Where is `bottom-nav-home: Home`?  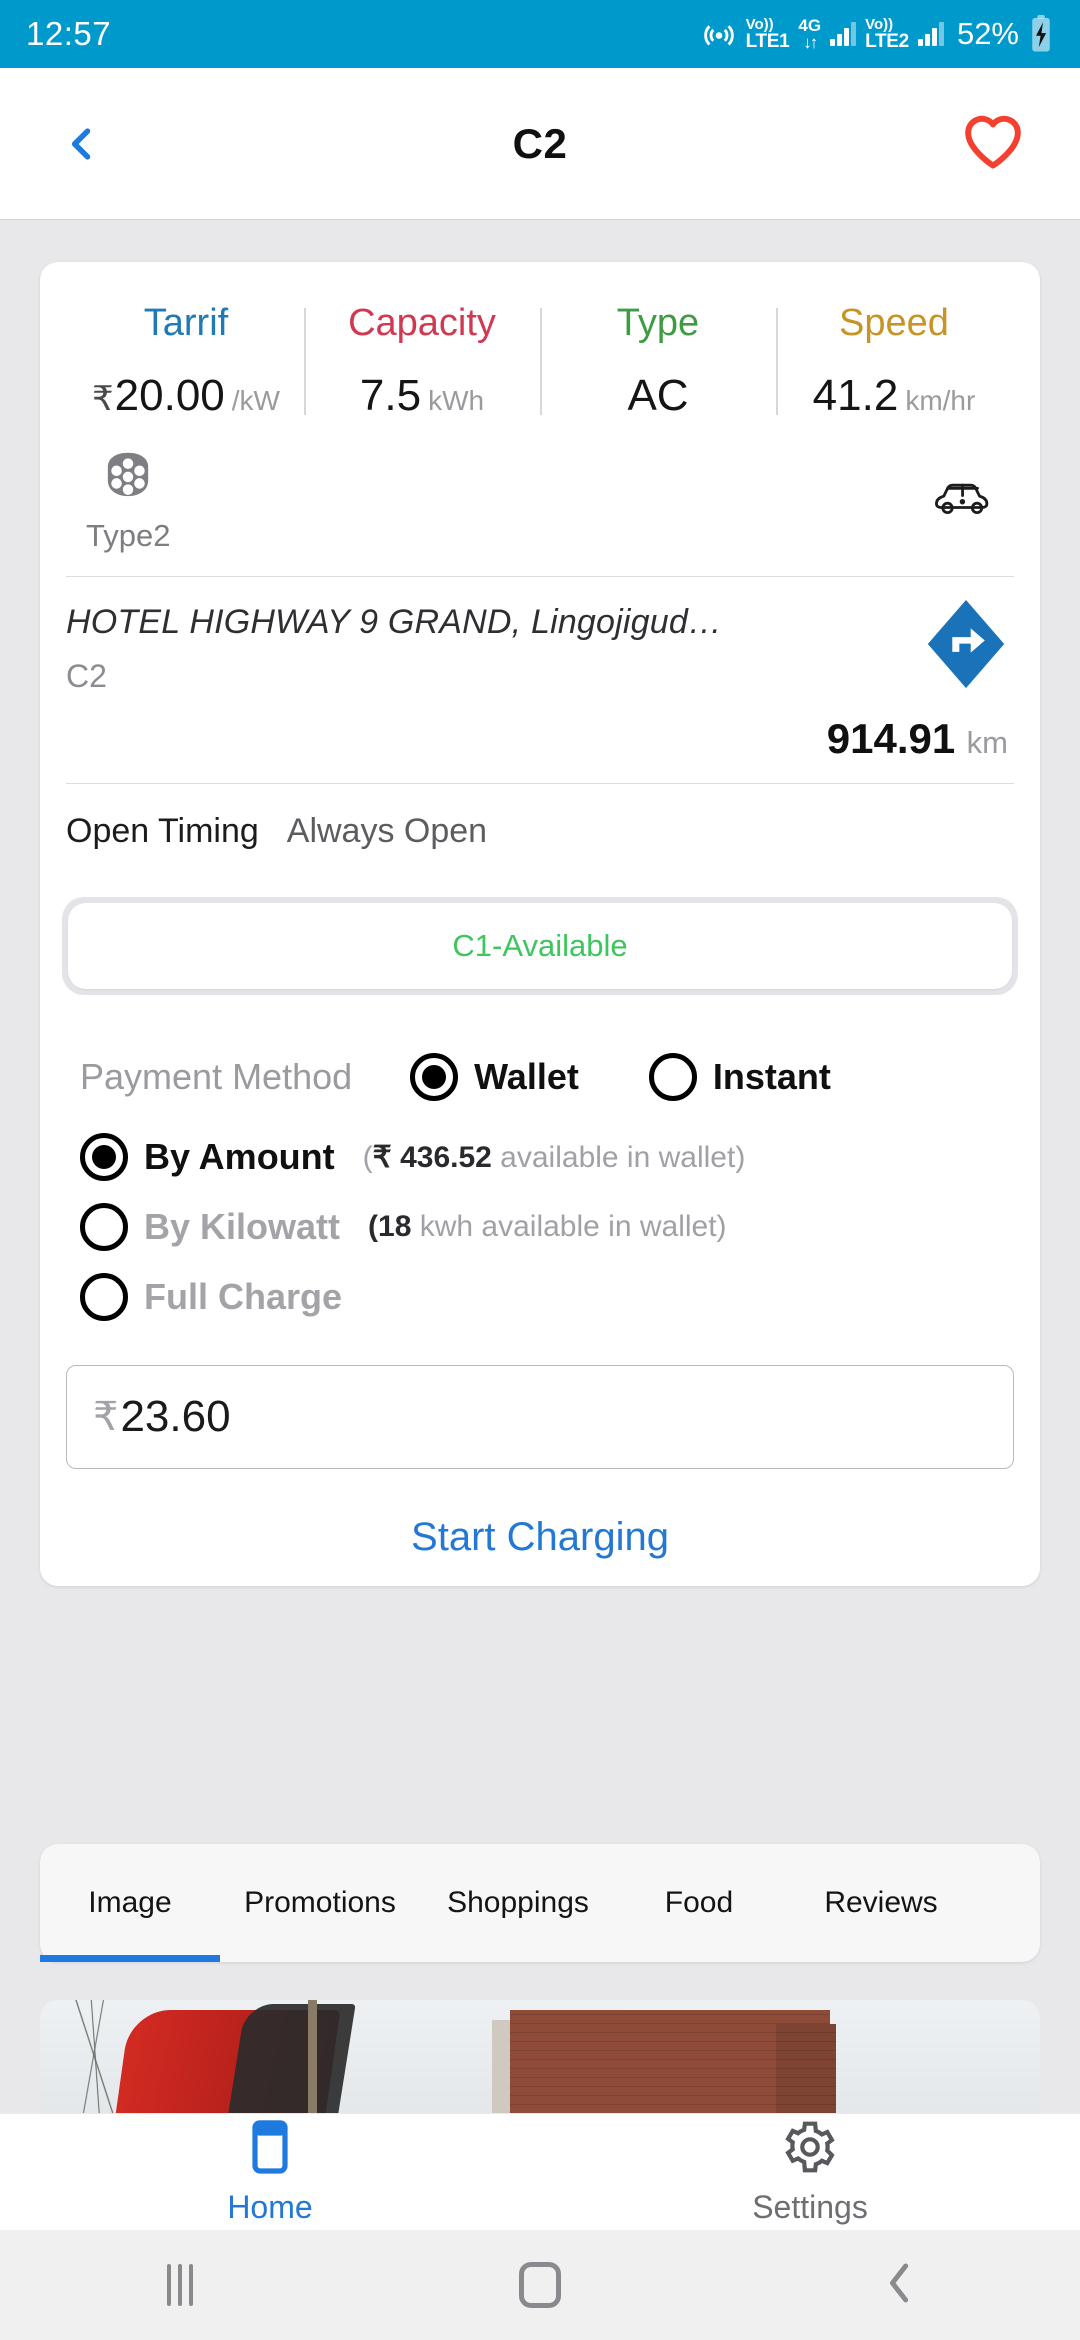
bottom-nav-home: Home is located at coordinates (270, 2172).